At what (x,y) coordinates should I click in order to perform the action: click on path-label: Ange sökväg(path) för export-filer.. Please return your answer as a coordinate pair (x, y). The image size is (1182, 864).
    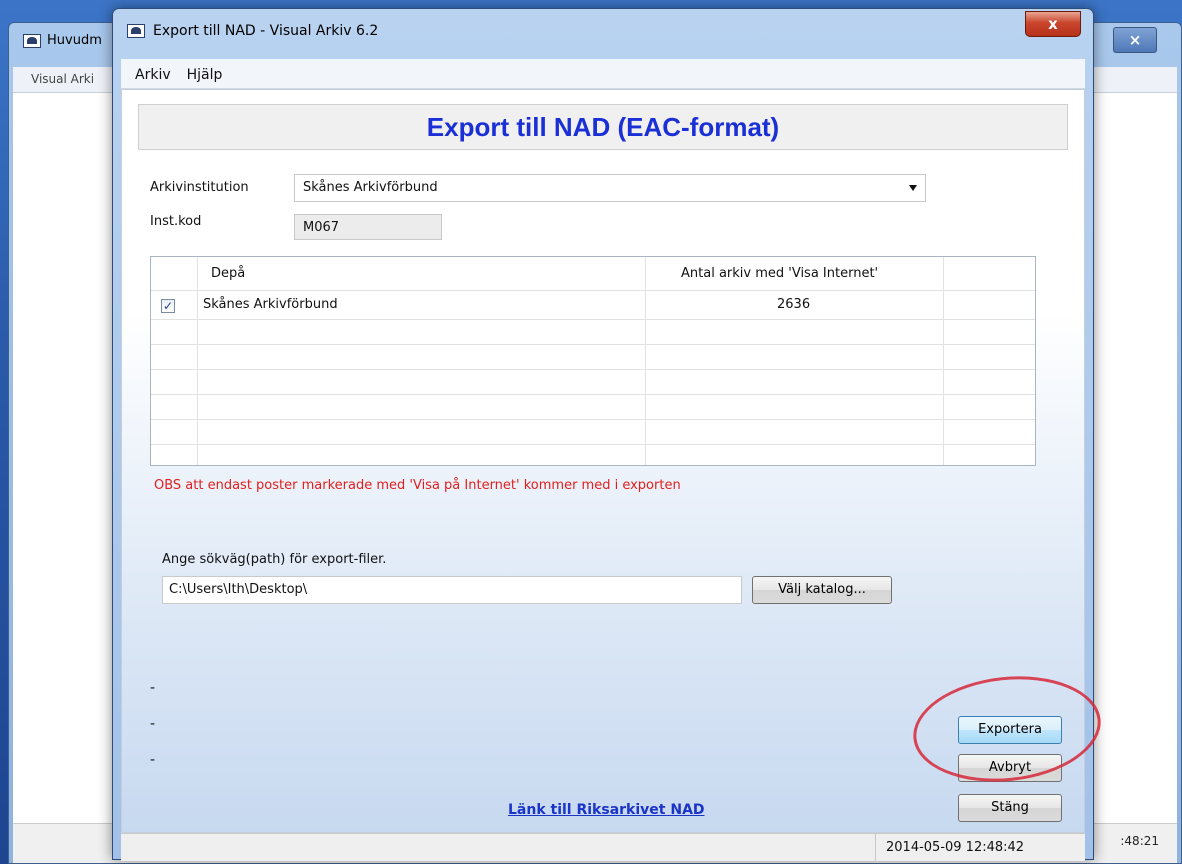
    Looking at the image, I should click on (274, 559).